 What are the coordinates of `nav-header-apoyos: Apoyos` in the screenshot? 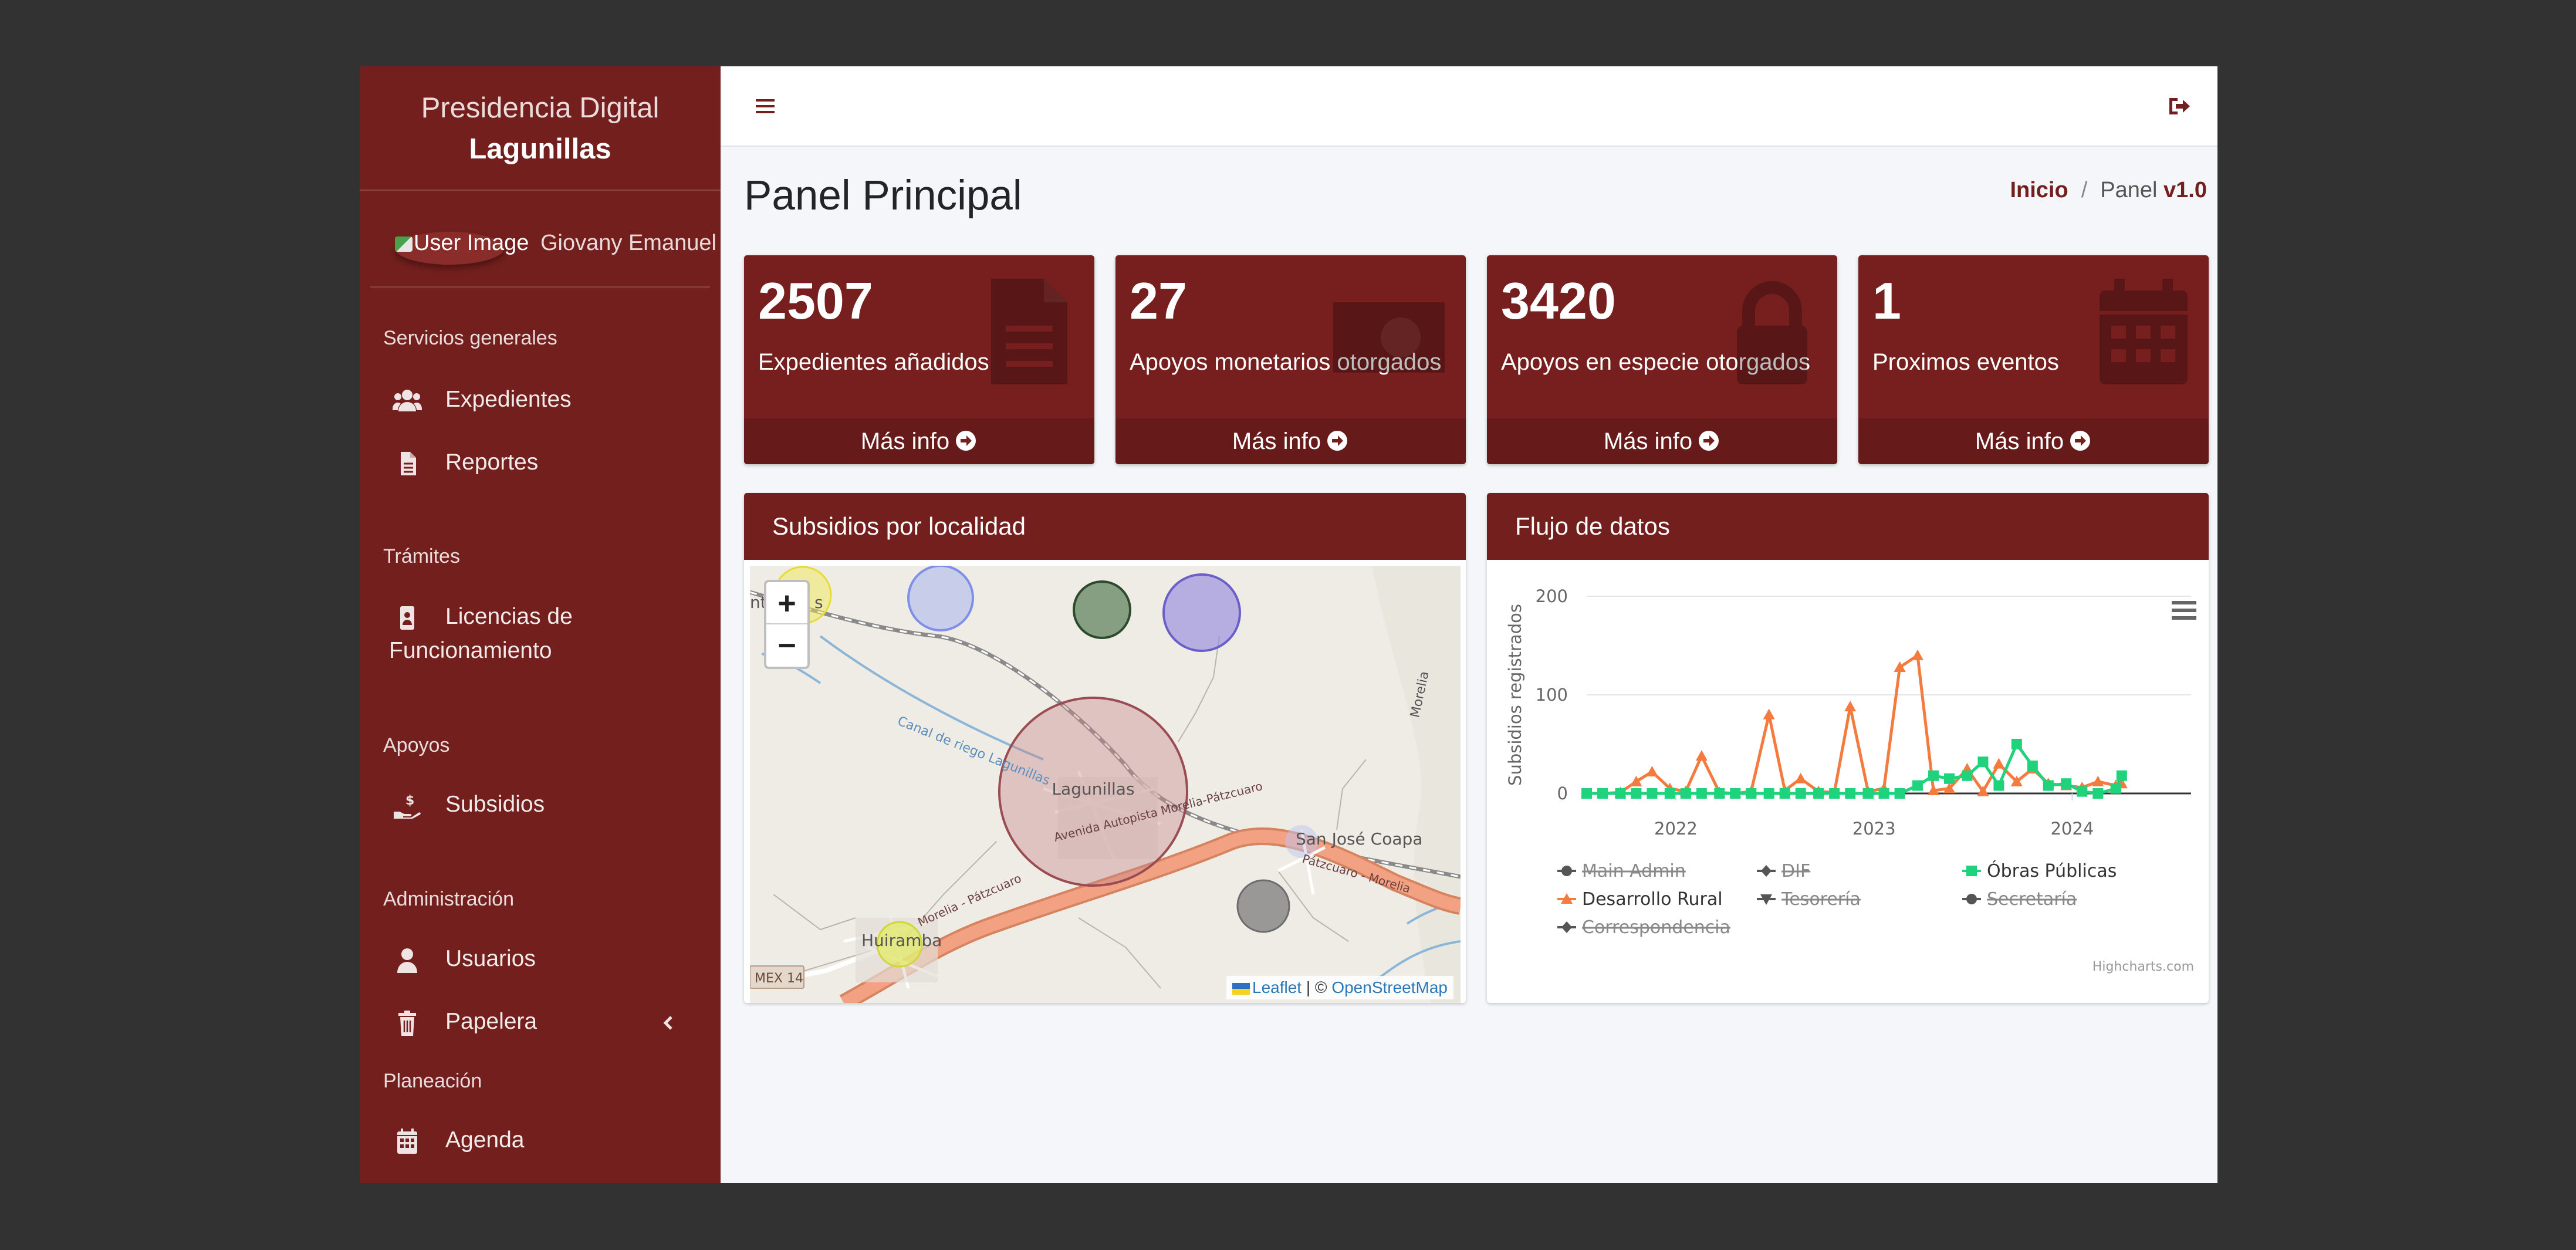 It's located at (416, 745).